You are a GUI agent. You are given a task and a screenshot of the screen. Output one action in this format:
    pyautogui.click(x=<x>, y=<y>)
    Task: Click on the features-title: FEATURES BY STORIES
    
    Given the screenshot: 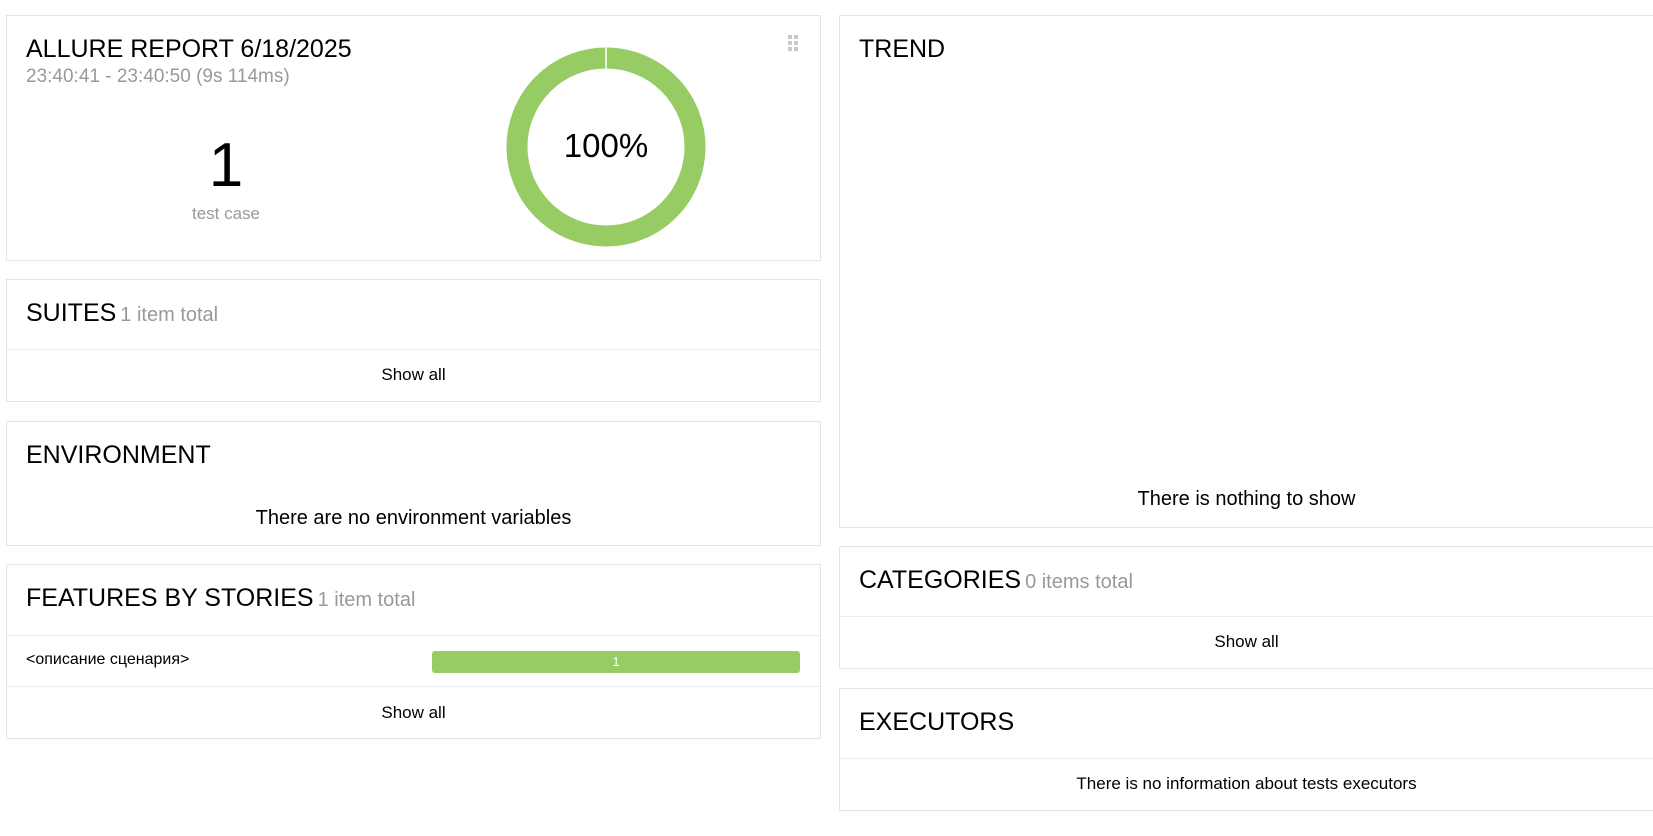 What is the action you would take?
    pyautogui.click(x=170, y=598)
    